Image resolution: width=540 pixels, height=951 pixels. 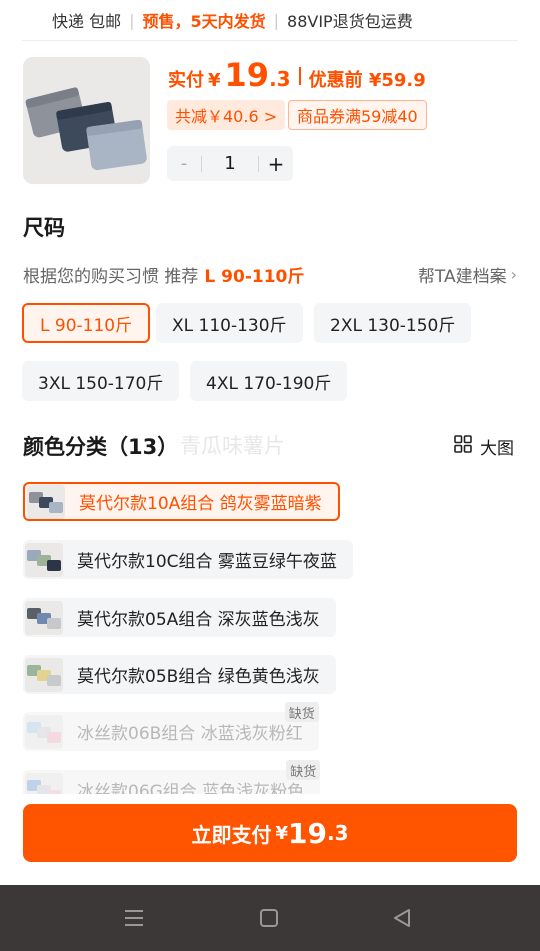 I want to click on size-recommendation: 根据您的购买习惯 推荐 L 90-110斤 帮TA建档案 ›, so click(x=270, y=274).